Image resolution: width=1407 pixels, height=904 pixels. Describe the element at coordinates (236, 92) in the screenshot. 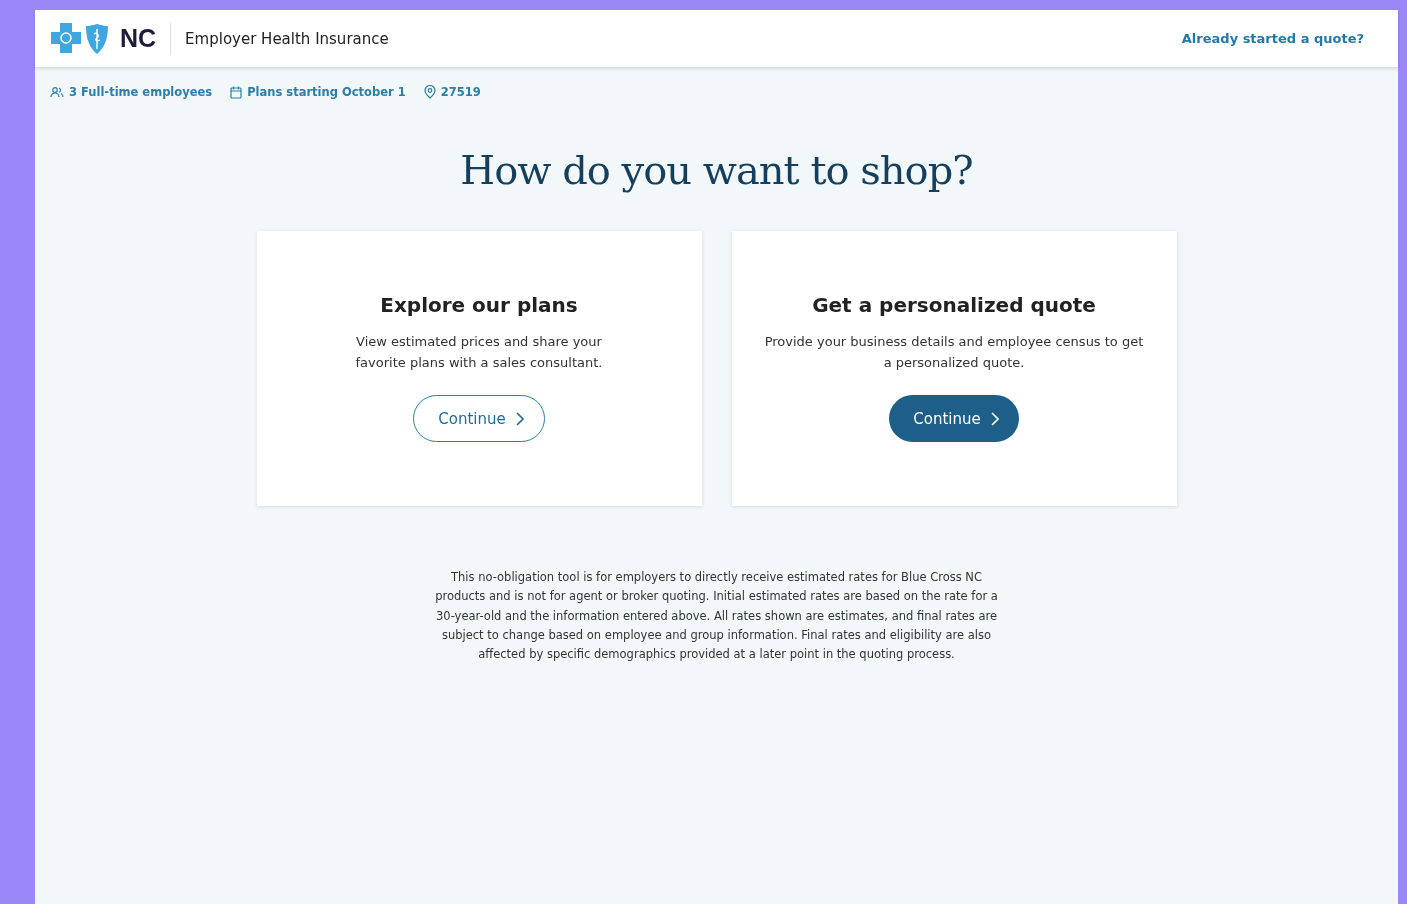

I see `calendar-icon` at that location.